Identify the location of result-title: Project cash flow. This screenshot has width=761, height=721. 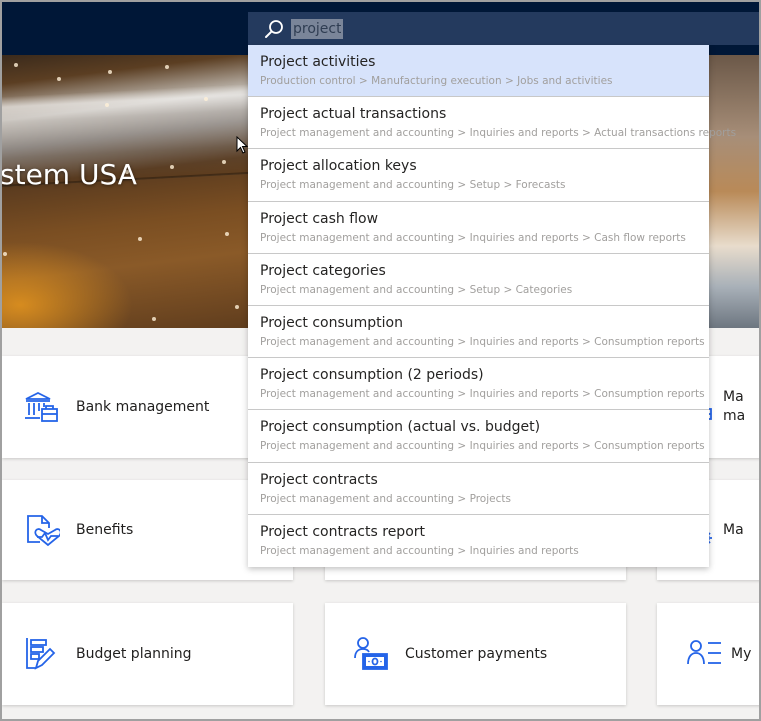
(319, 218).